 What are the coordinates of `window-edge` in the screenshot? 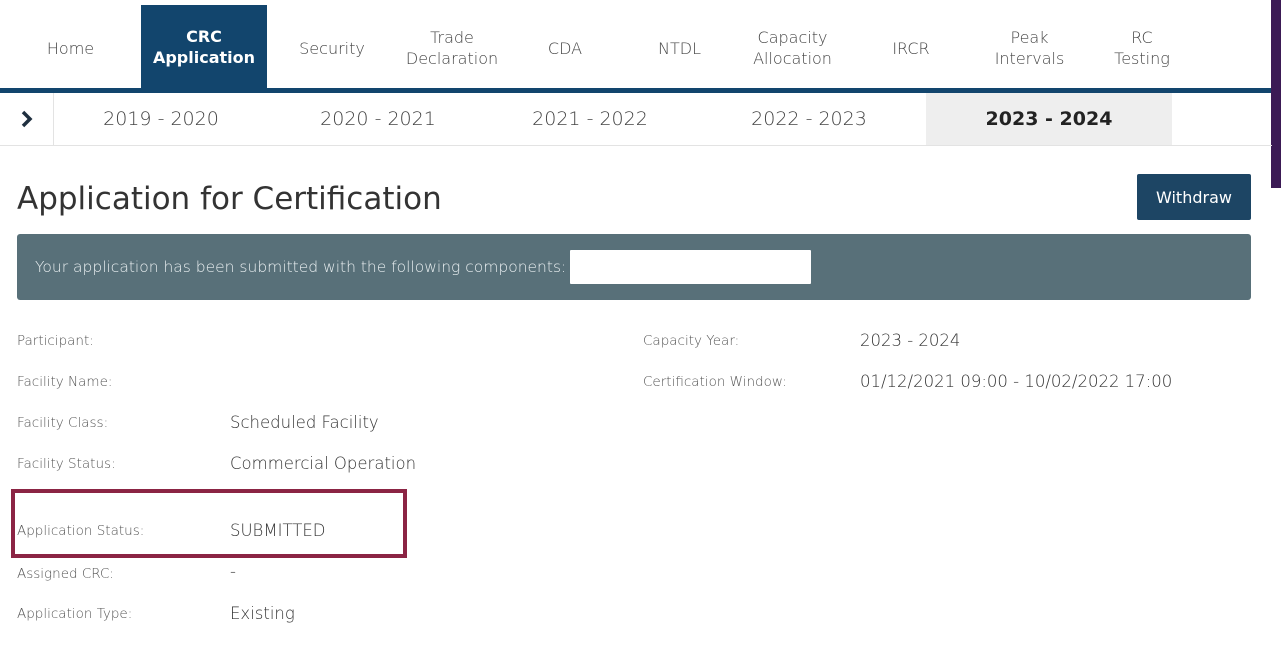 It's located at (1276, 94).